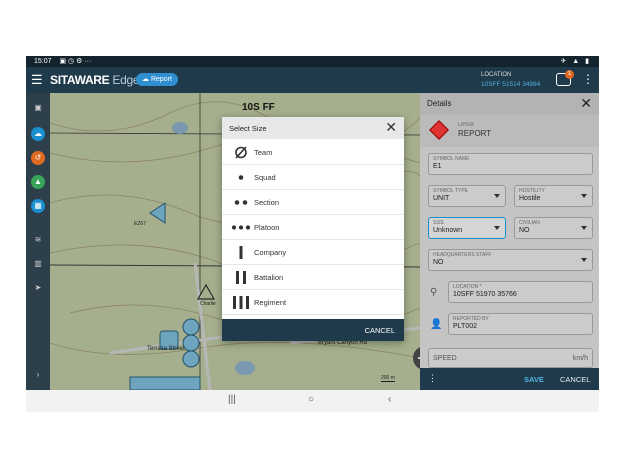 Image resolution: width=624 pixels, height=470 pixels. Describe the element at coordinates (313, 330) in the screenshot. I see `dialog-footer: CANCEL` at that location.